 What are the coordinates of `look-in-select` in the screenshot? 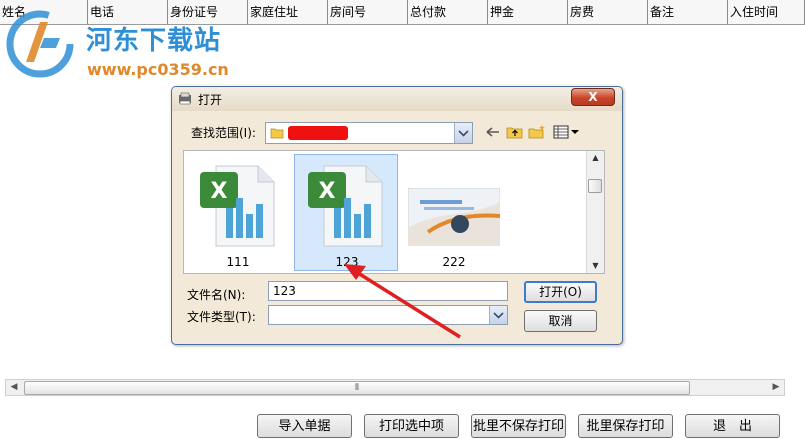 It's located at (369, 133).